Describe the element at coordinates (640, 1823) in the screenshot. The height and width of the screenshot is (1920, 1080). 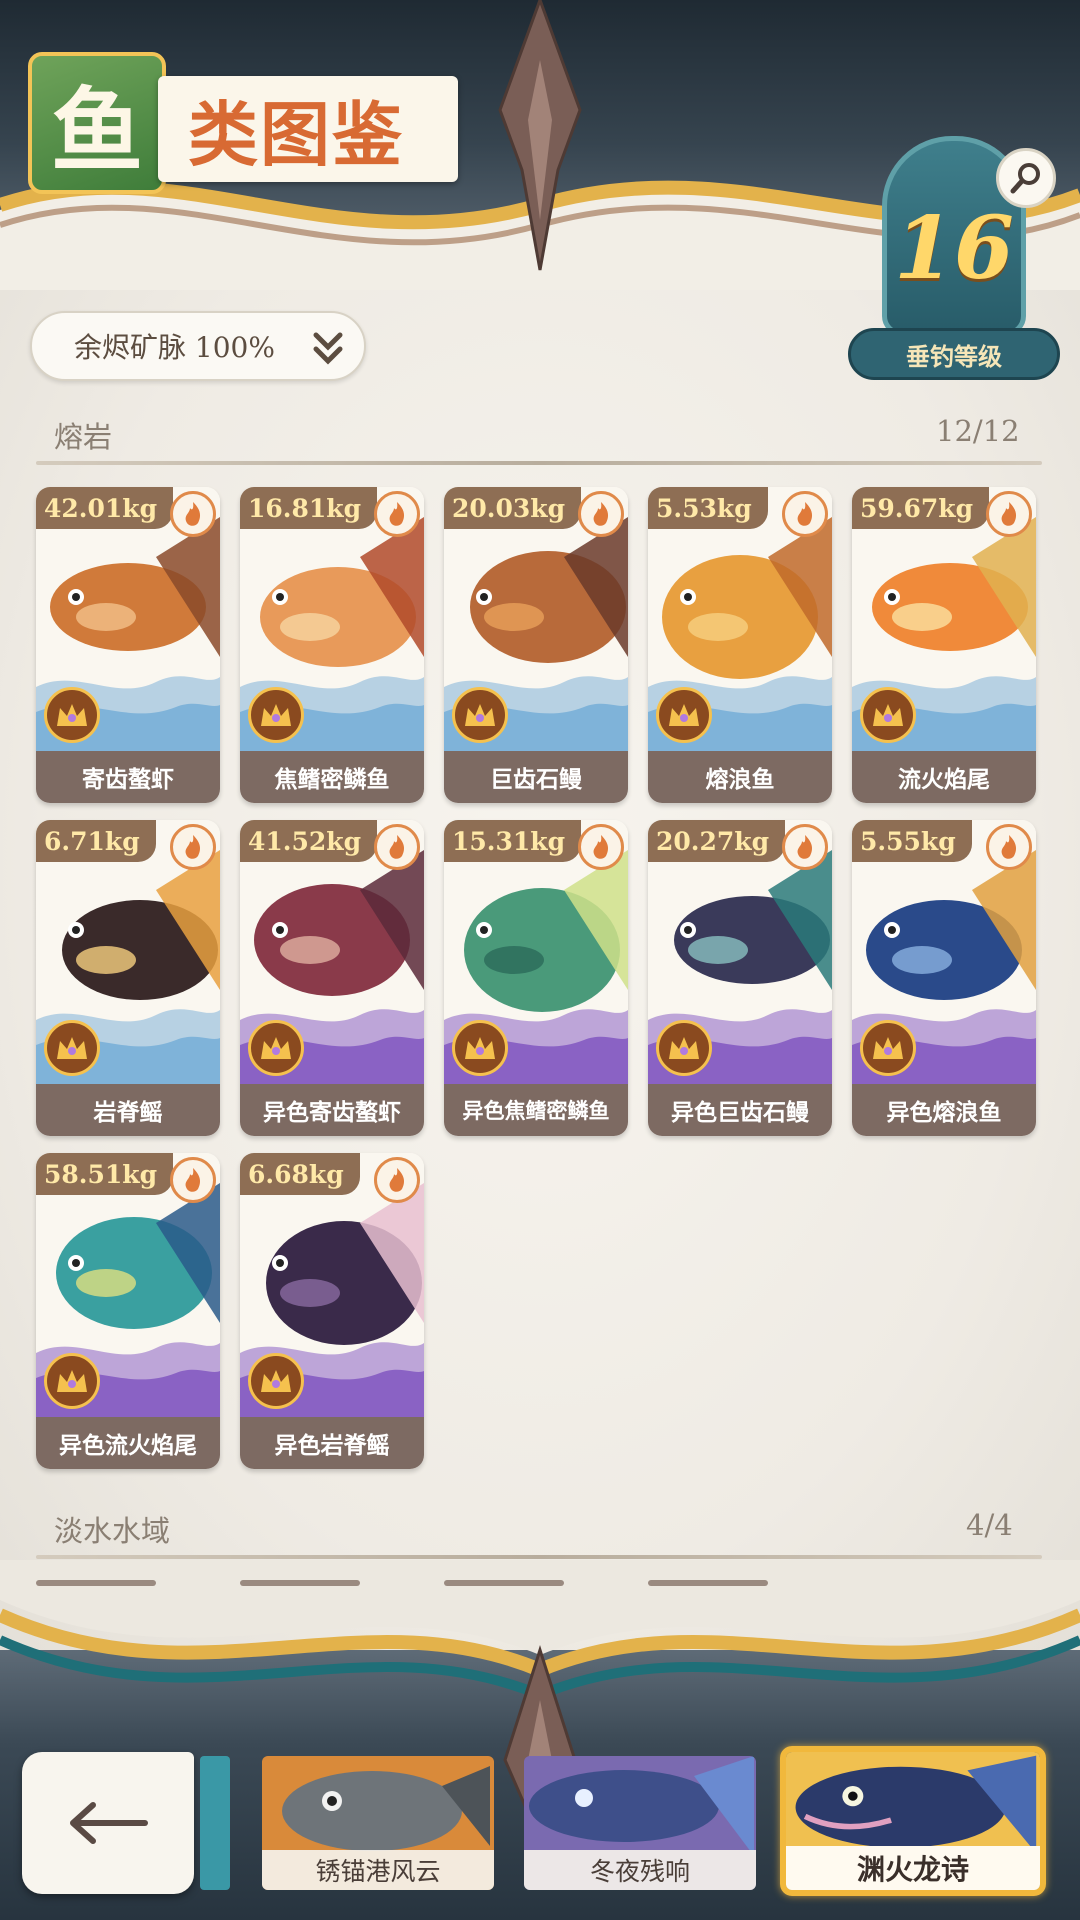
I see `region-tab-winter-night: 冬夜残响` at that location.